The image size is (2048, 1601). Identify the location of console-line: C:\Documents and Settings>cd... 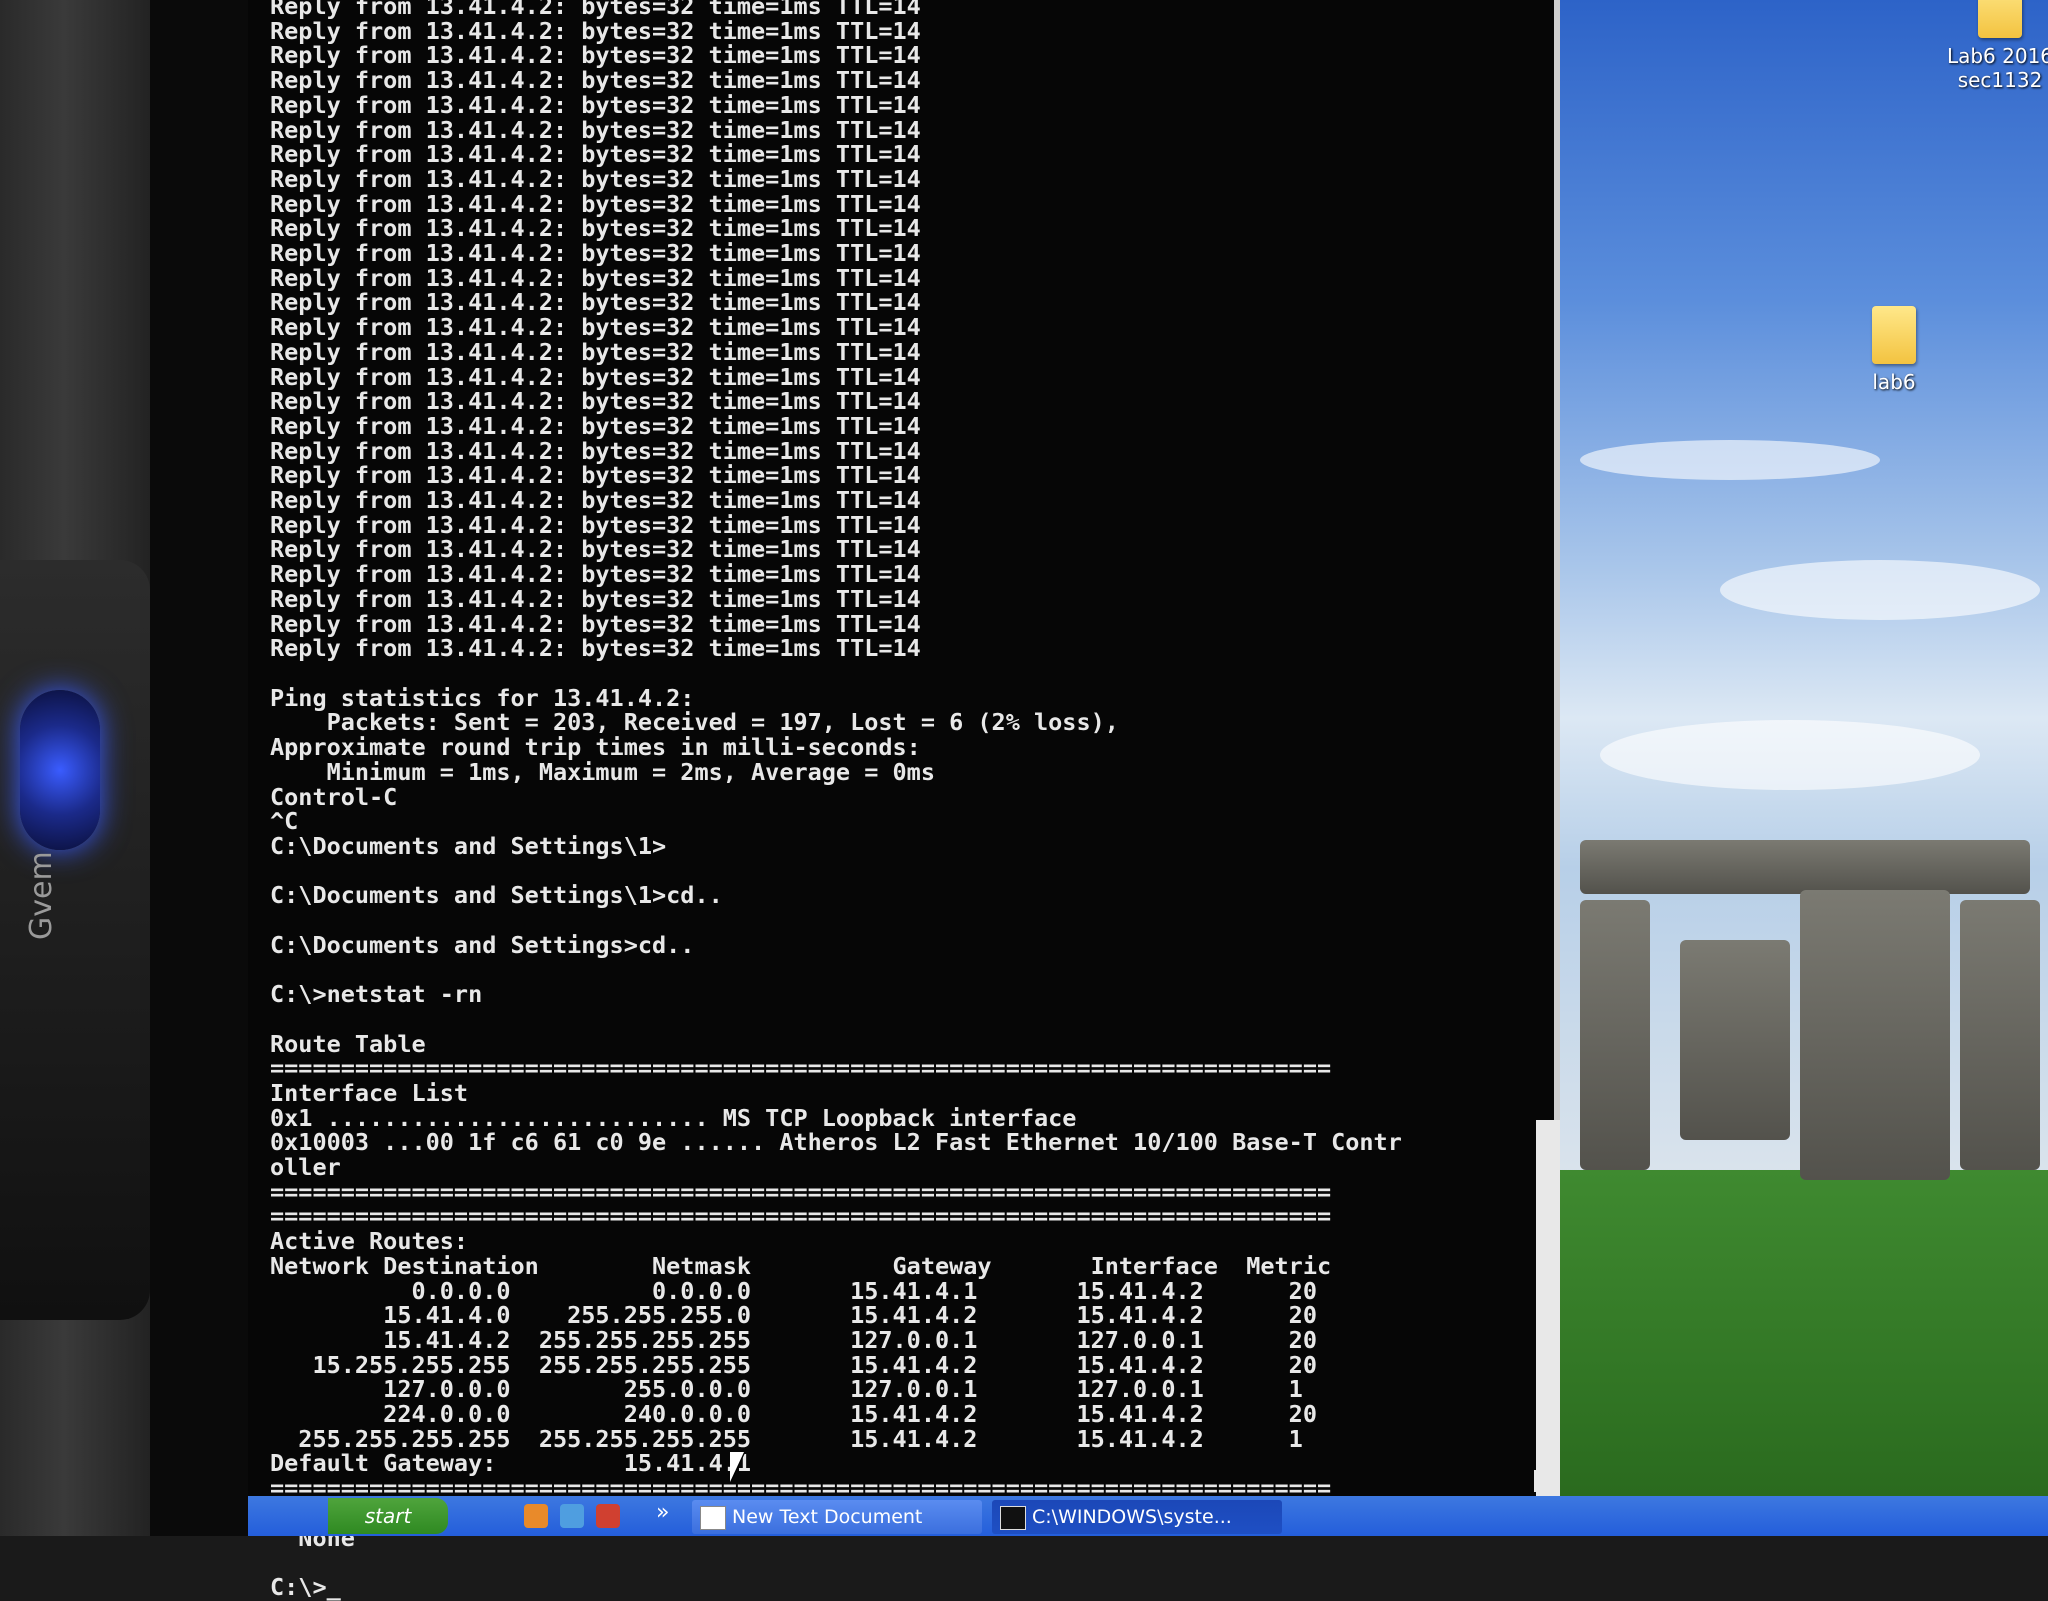
(482, 944).